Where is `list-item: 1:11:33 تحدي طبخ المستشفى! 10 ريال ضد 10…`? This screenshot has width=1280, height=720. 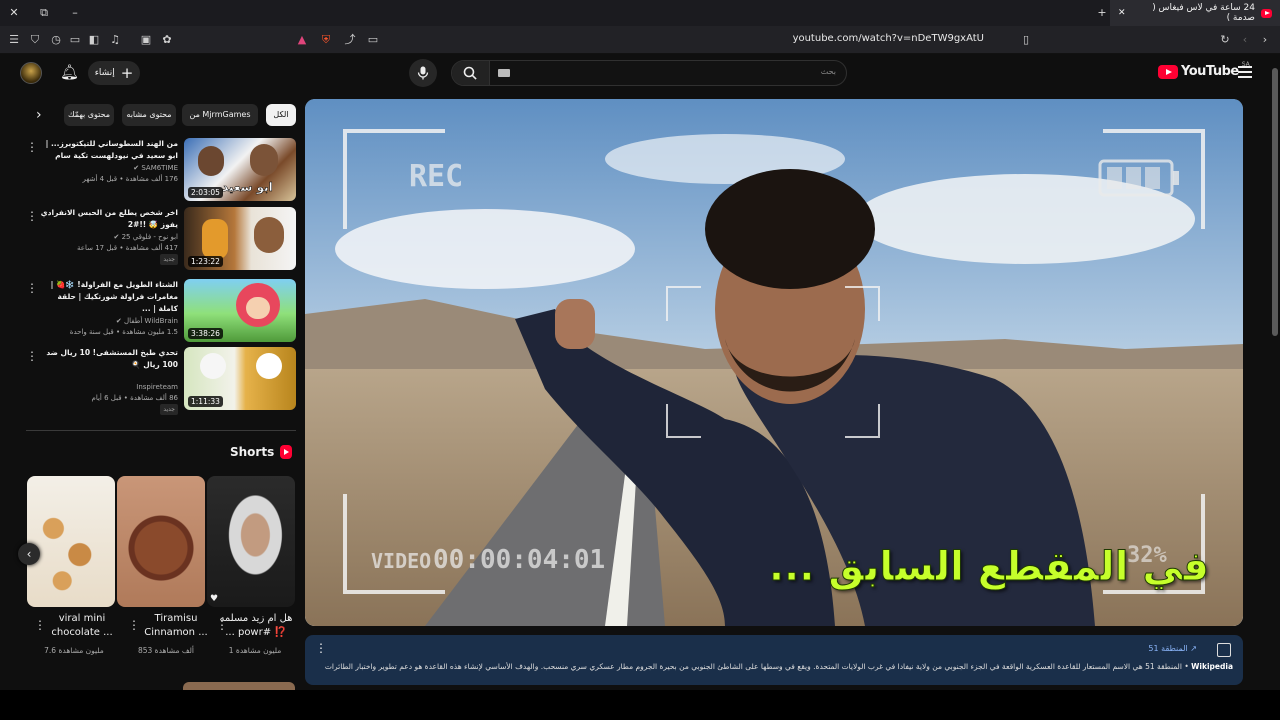 list-item: 1:11:33 تحدي طبخ المستشفى! 10 ريال ضد 10… is located at coordinates (161, 381).